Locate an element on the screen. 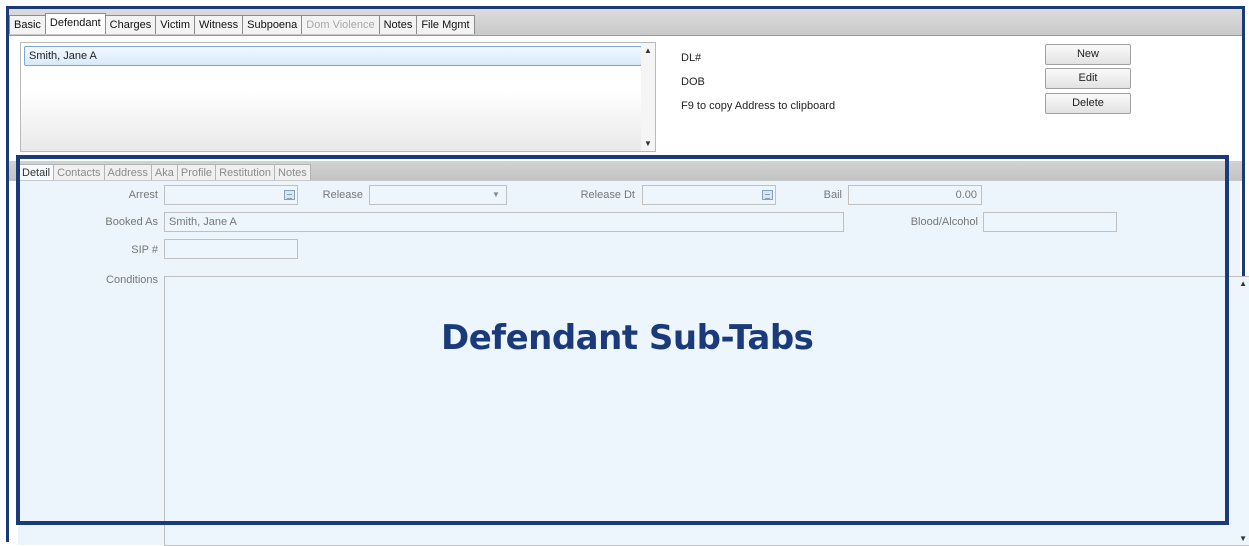 The width and height of the screenshot is (1249, 546). arrest-label: Arrest is located at coordinates (143, 195).